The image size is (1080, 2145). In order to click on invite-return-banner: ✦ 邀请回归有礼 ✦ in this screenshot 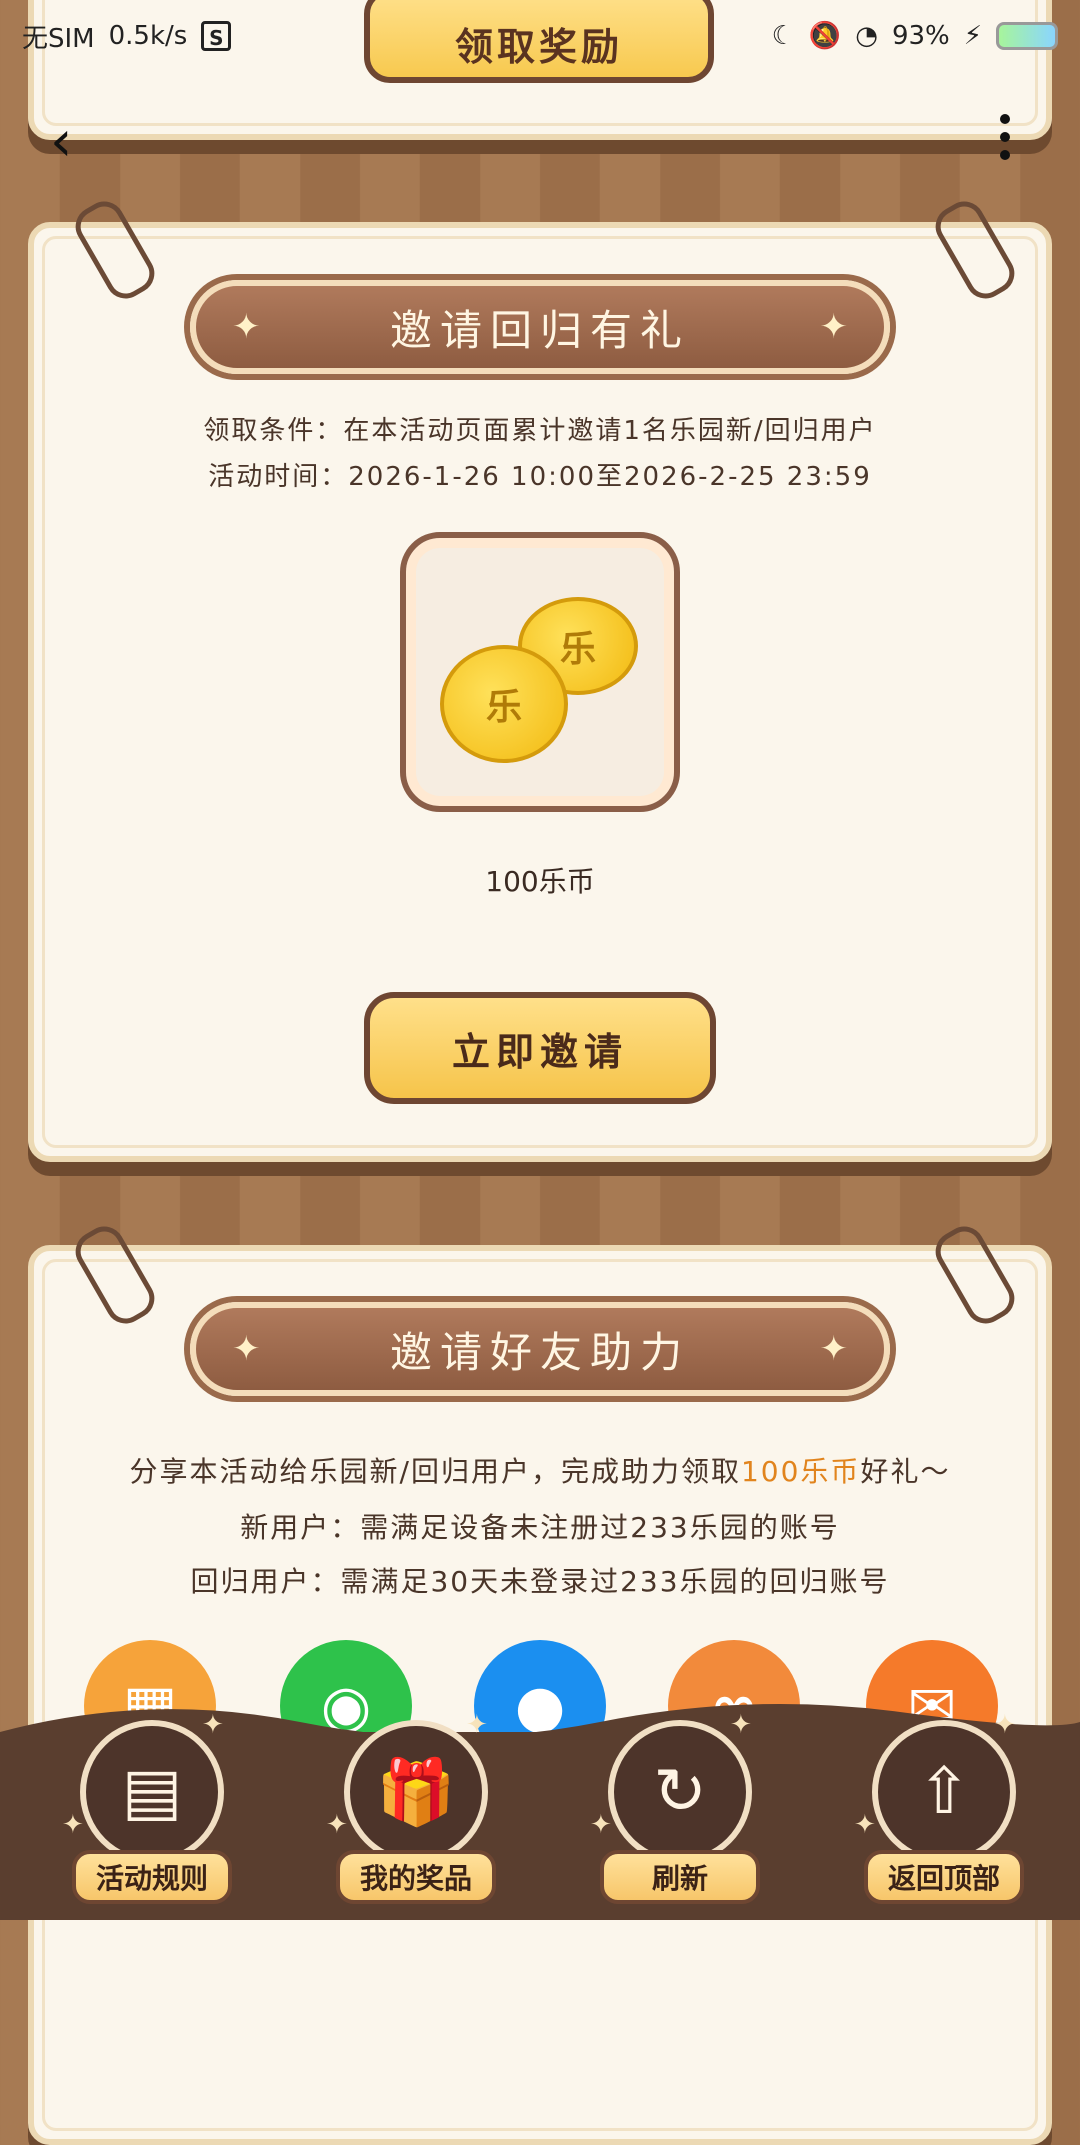, I will do `click(540, 327)`.